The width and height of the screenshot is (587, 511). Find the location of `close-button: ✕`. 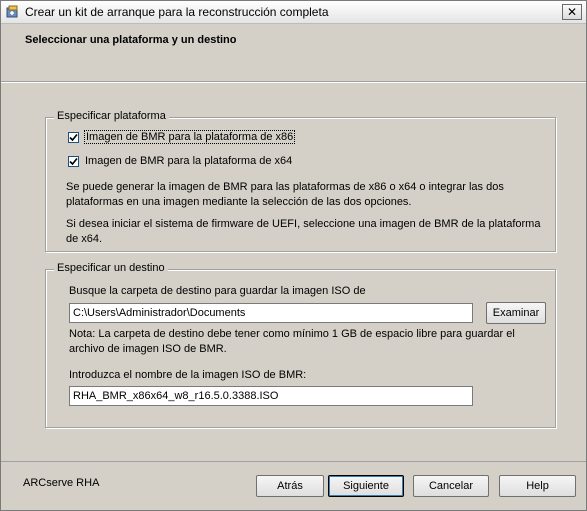

close-button: ✕ is located at coordinates (572, 12).